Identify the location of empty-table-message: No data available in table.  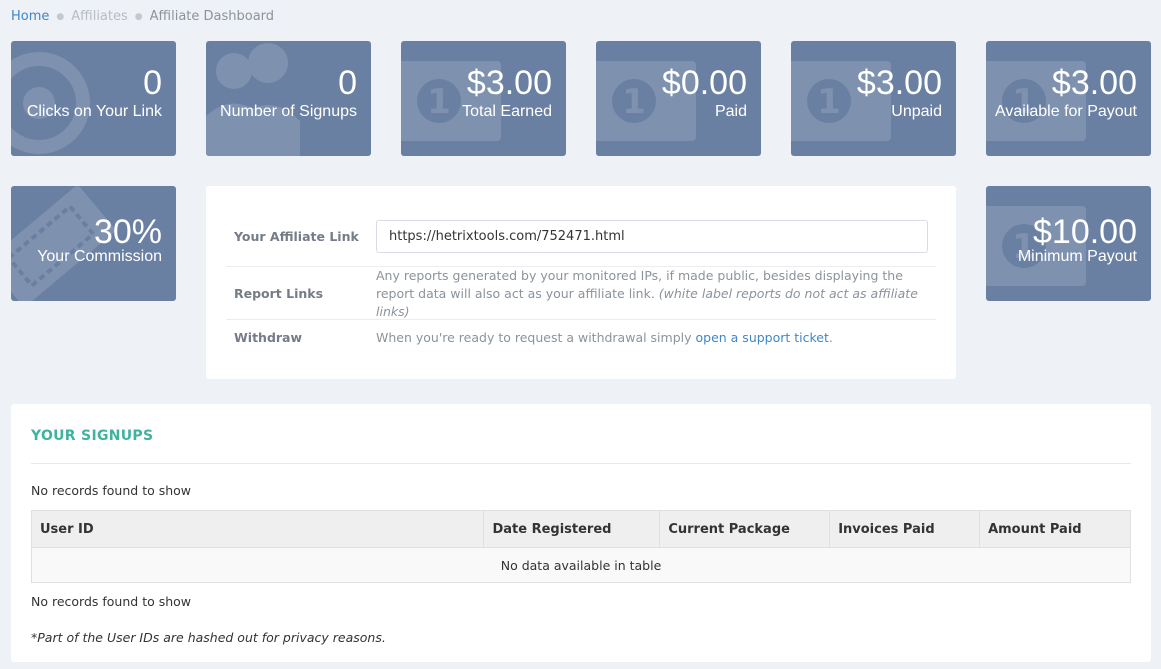
(581, 565).